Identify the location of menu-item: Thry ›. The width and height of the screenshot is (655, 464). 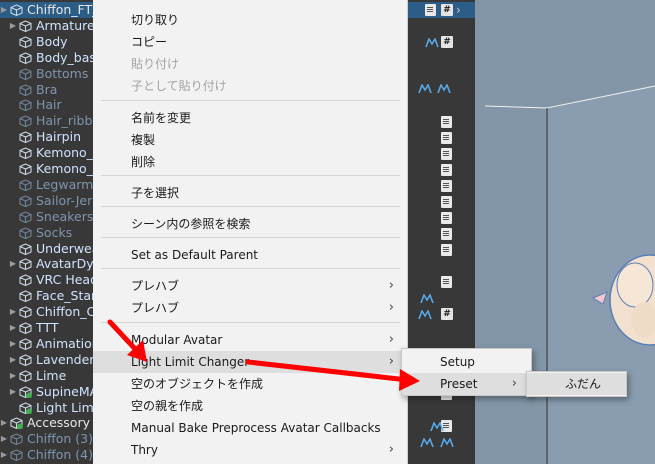
(250, 450).